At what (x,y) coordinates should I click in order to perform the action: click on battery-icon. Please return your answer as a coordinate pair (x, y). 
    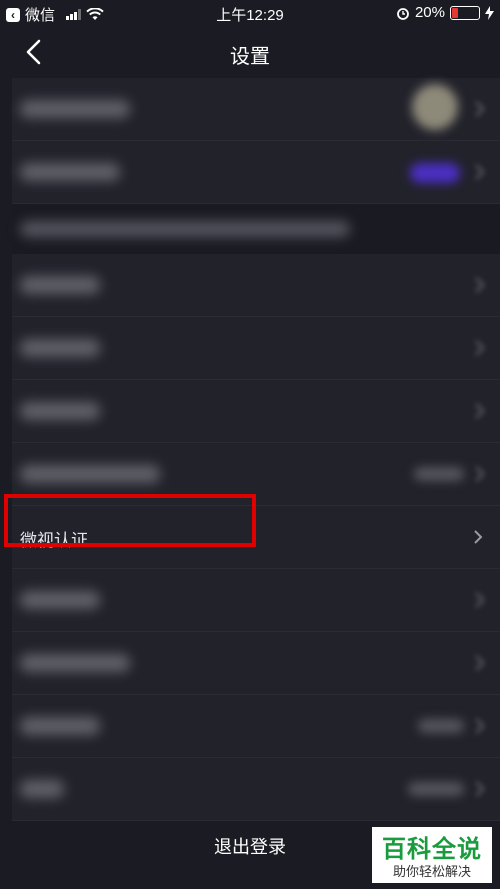
    Looking at the image, I should click on (465, 12).